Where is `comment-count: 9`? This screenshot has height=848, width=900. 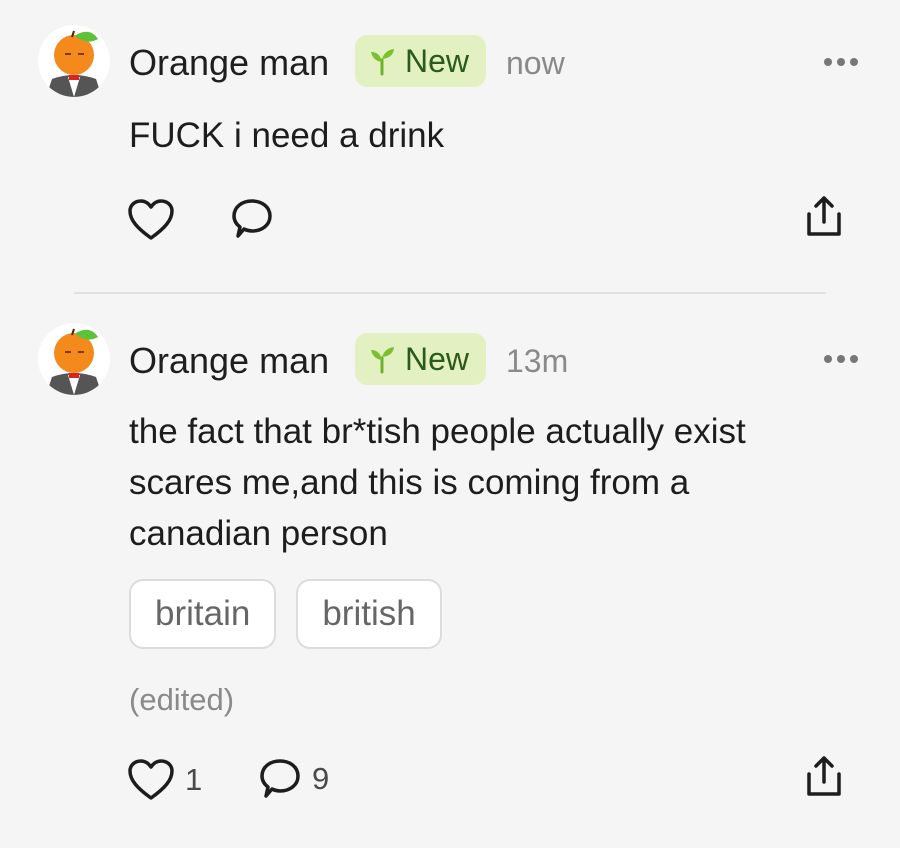
comment-count: 9 is located at coordinates (321, 778).